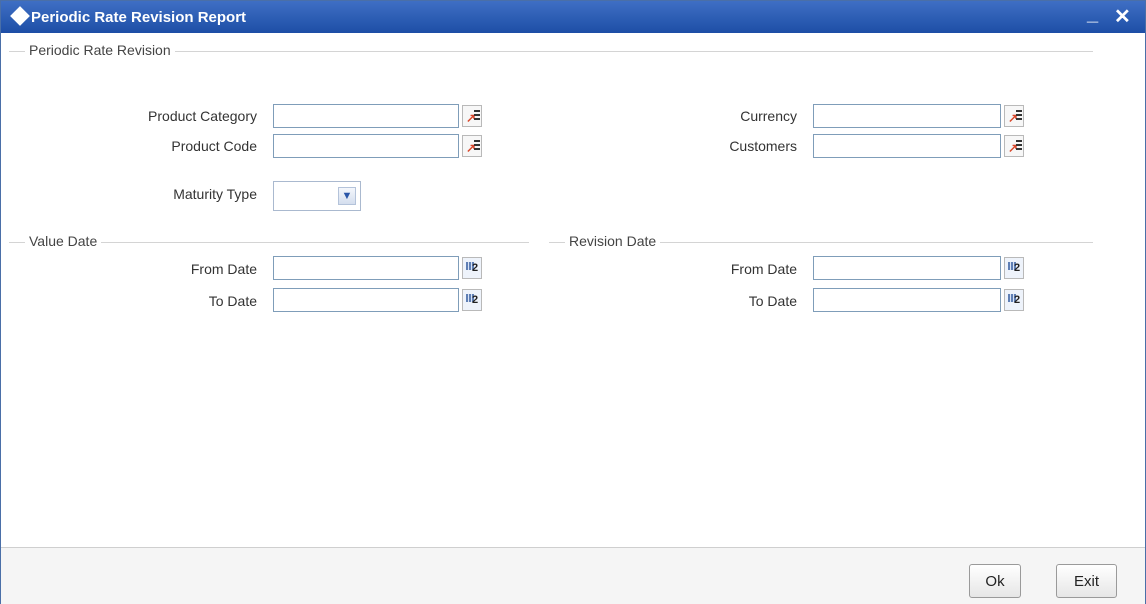  I want to click on window-title: Periodic Rate Revision Report, so click(139, 17).